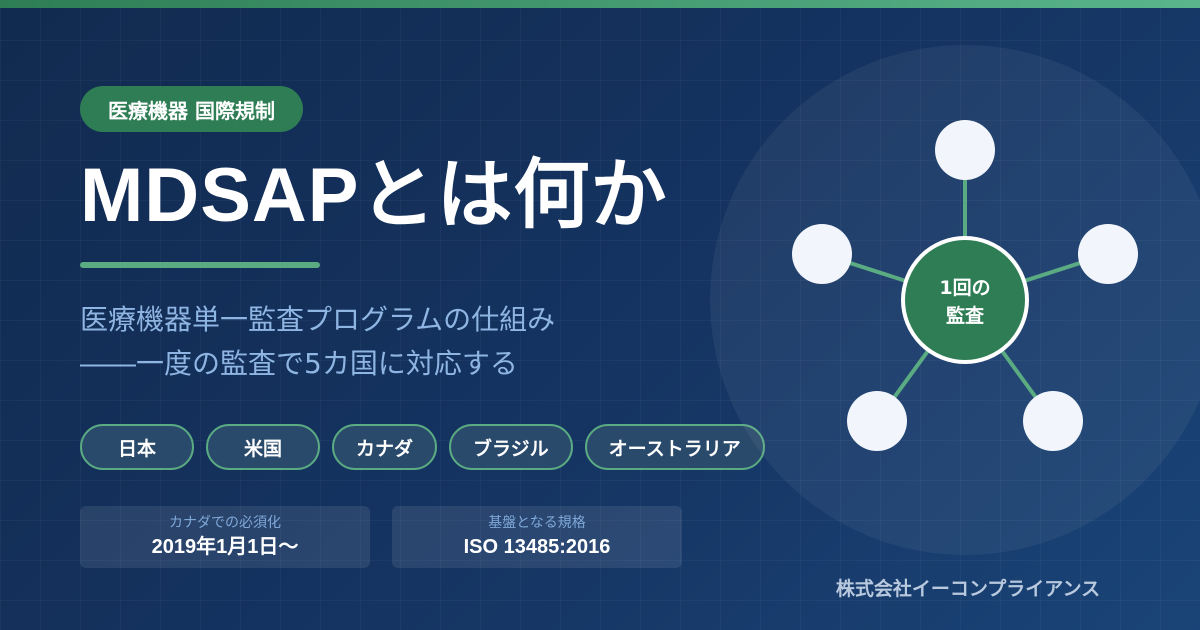 Image resolution: width=1200 pixels, height=630 pixels. Describe the element at coordinates (965, 315) in the screenshot. I see `hub-label-line-2: 監査` at that location.